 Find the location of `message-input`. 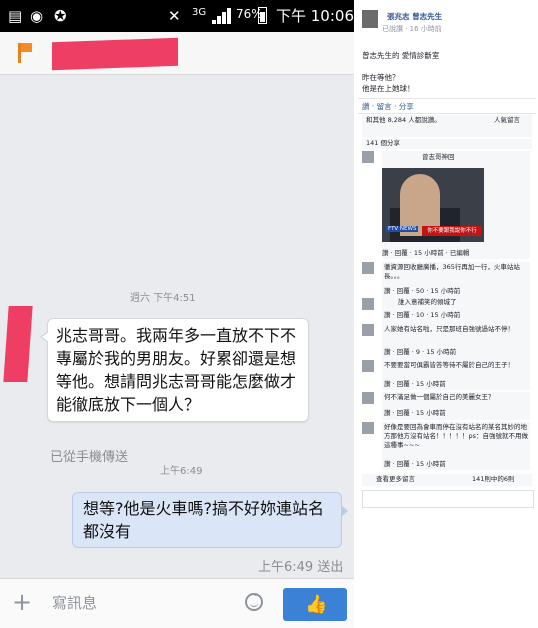

message-input is located at coordinates (142, 603).